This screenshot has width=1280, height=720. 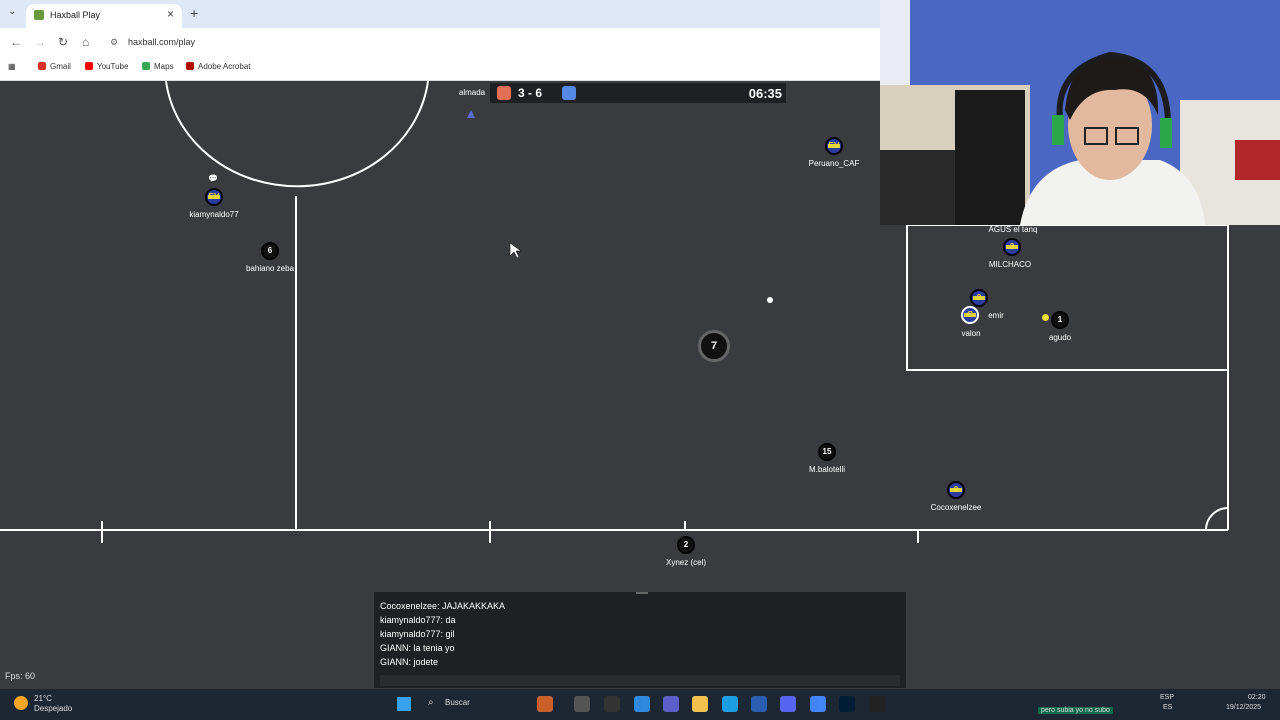 I want to click on site-info-icon: ⚙, so click(x=114, y=42).